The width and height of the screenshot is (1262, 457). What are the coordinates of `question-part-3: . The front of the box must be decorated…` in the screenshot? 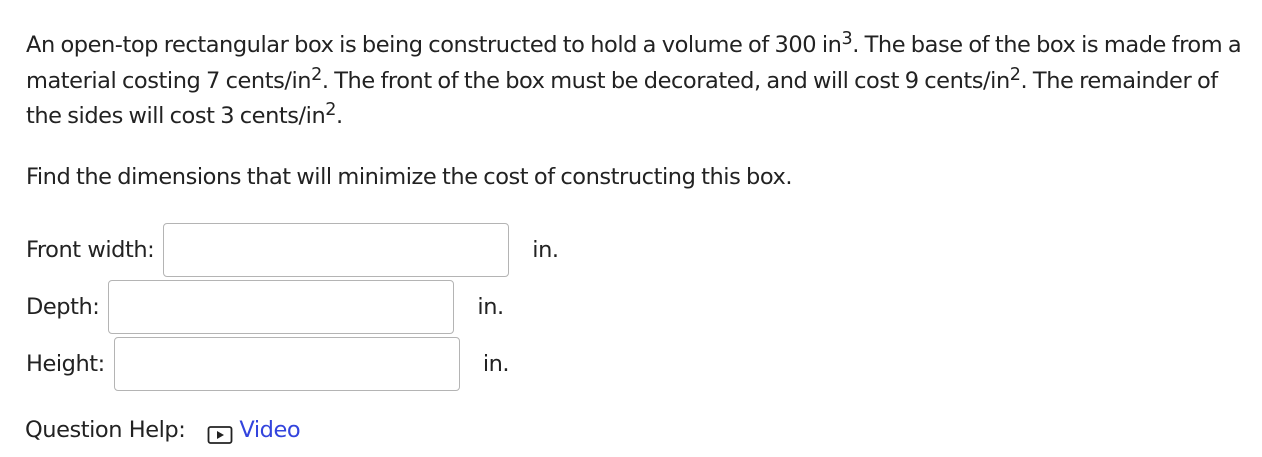 It's located at (665, 80).